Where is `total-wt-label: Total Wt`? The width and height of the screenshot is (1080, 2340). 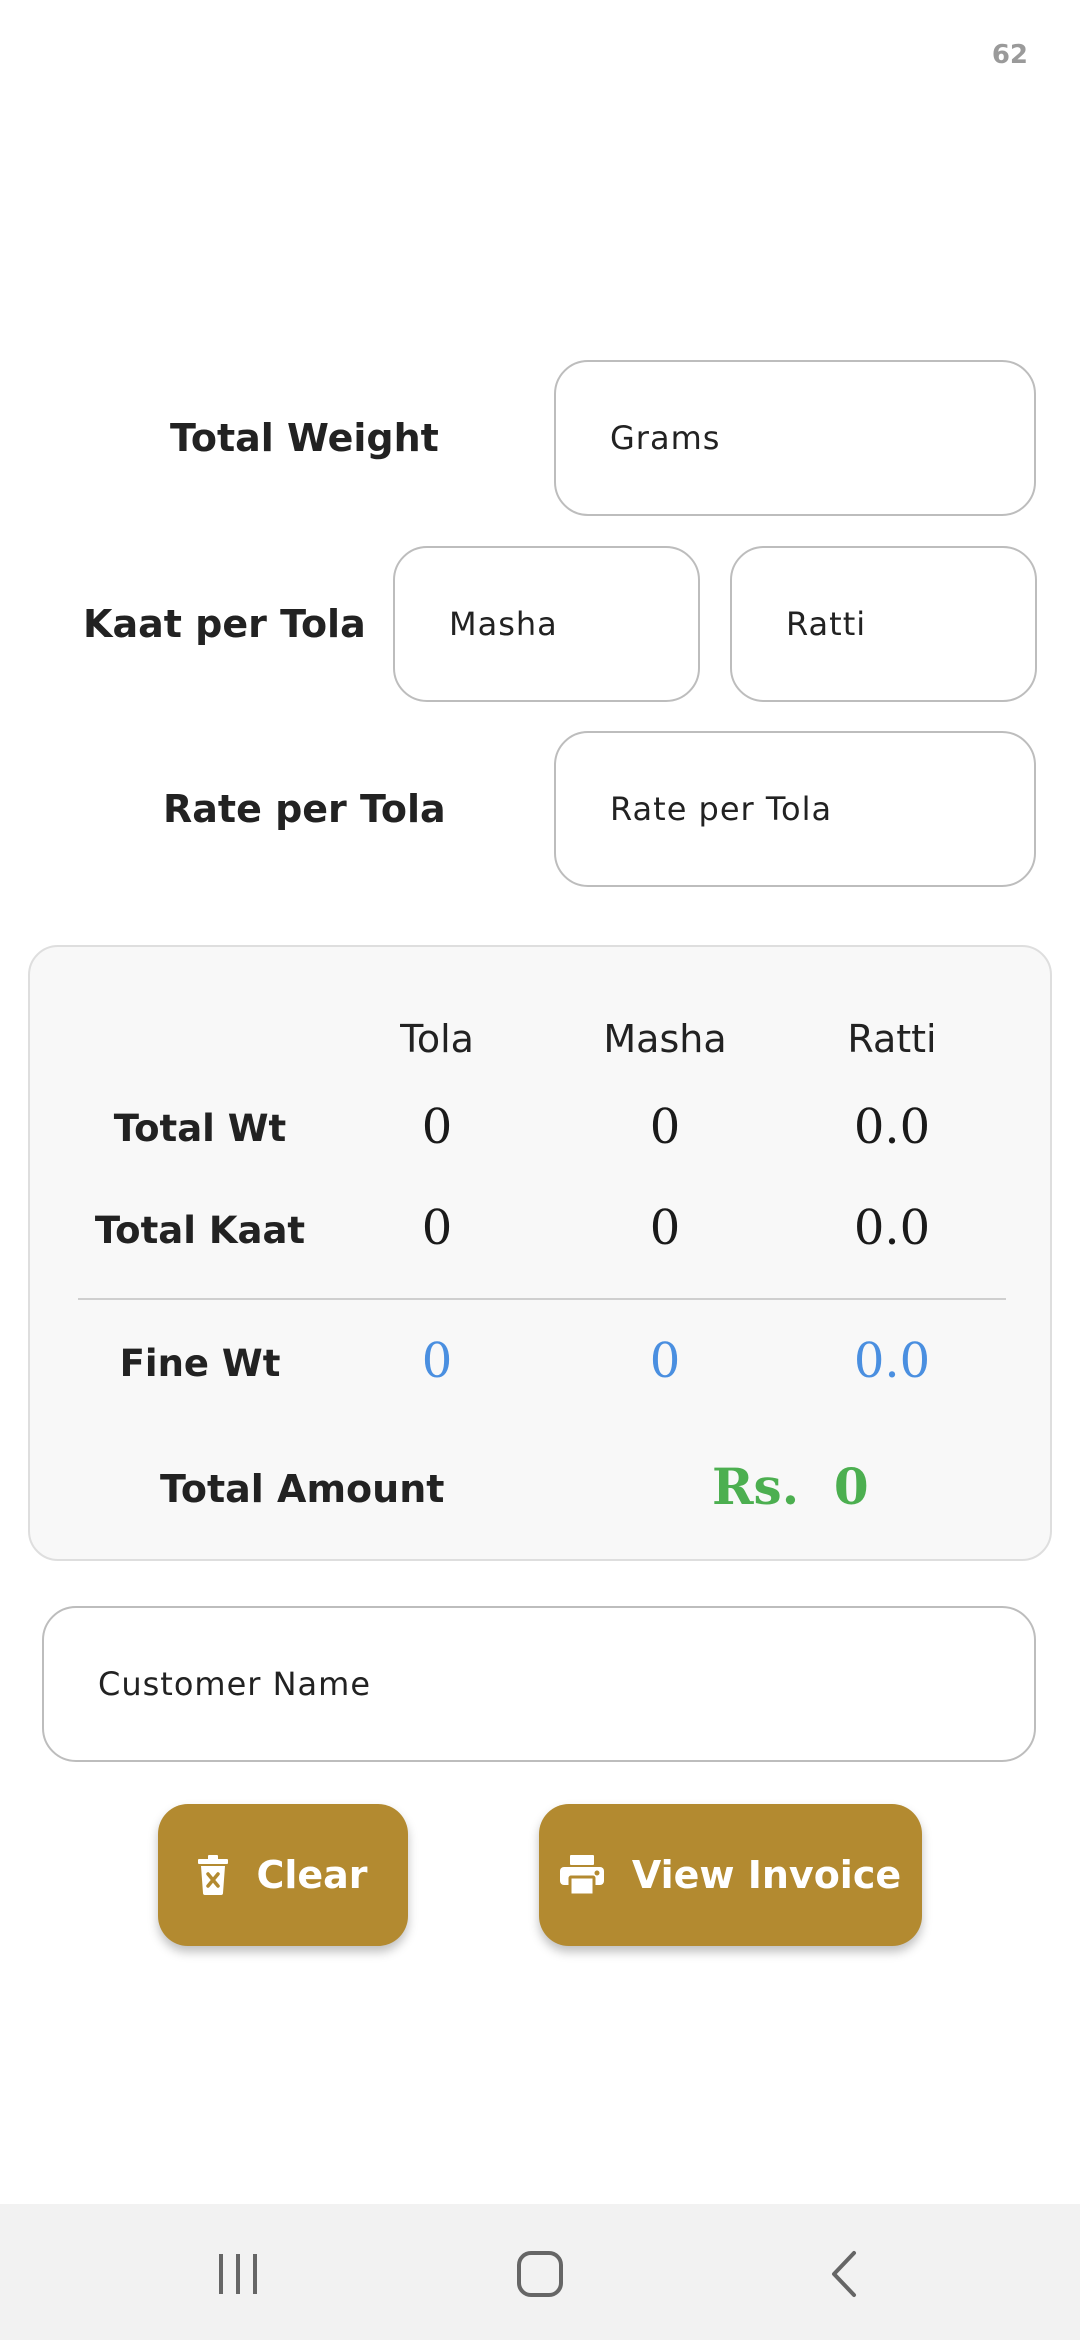
total-wt-label: Total Wt is located at coordinates (200, 1128).